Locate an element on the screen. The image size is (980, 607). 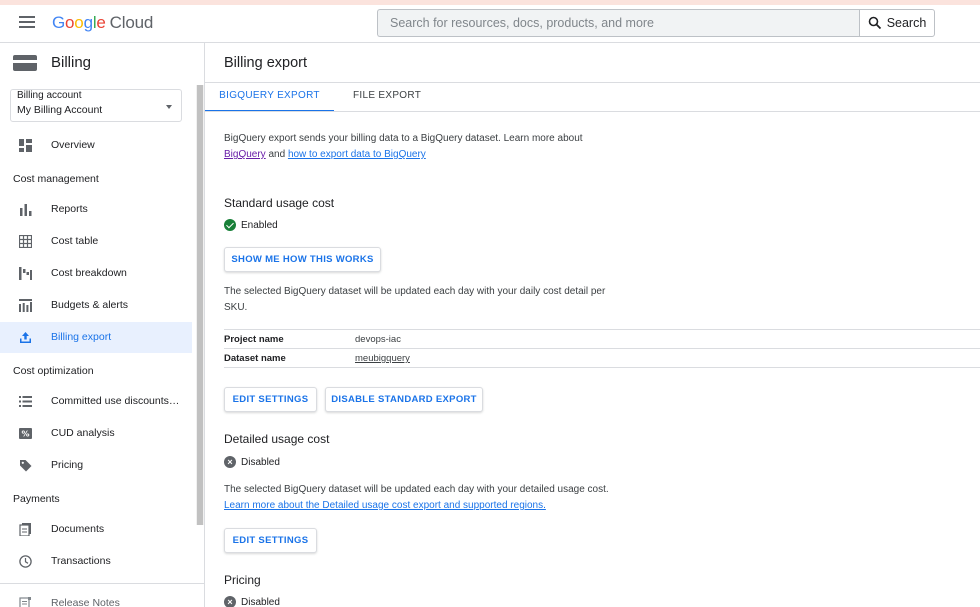
tab-bigquery-export: BIGQUERY EXPORT is located at coordinates (269, 101).